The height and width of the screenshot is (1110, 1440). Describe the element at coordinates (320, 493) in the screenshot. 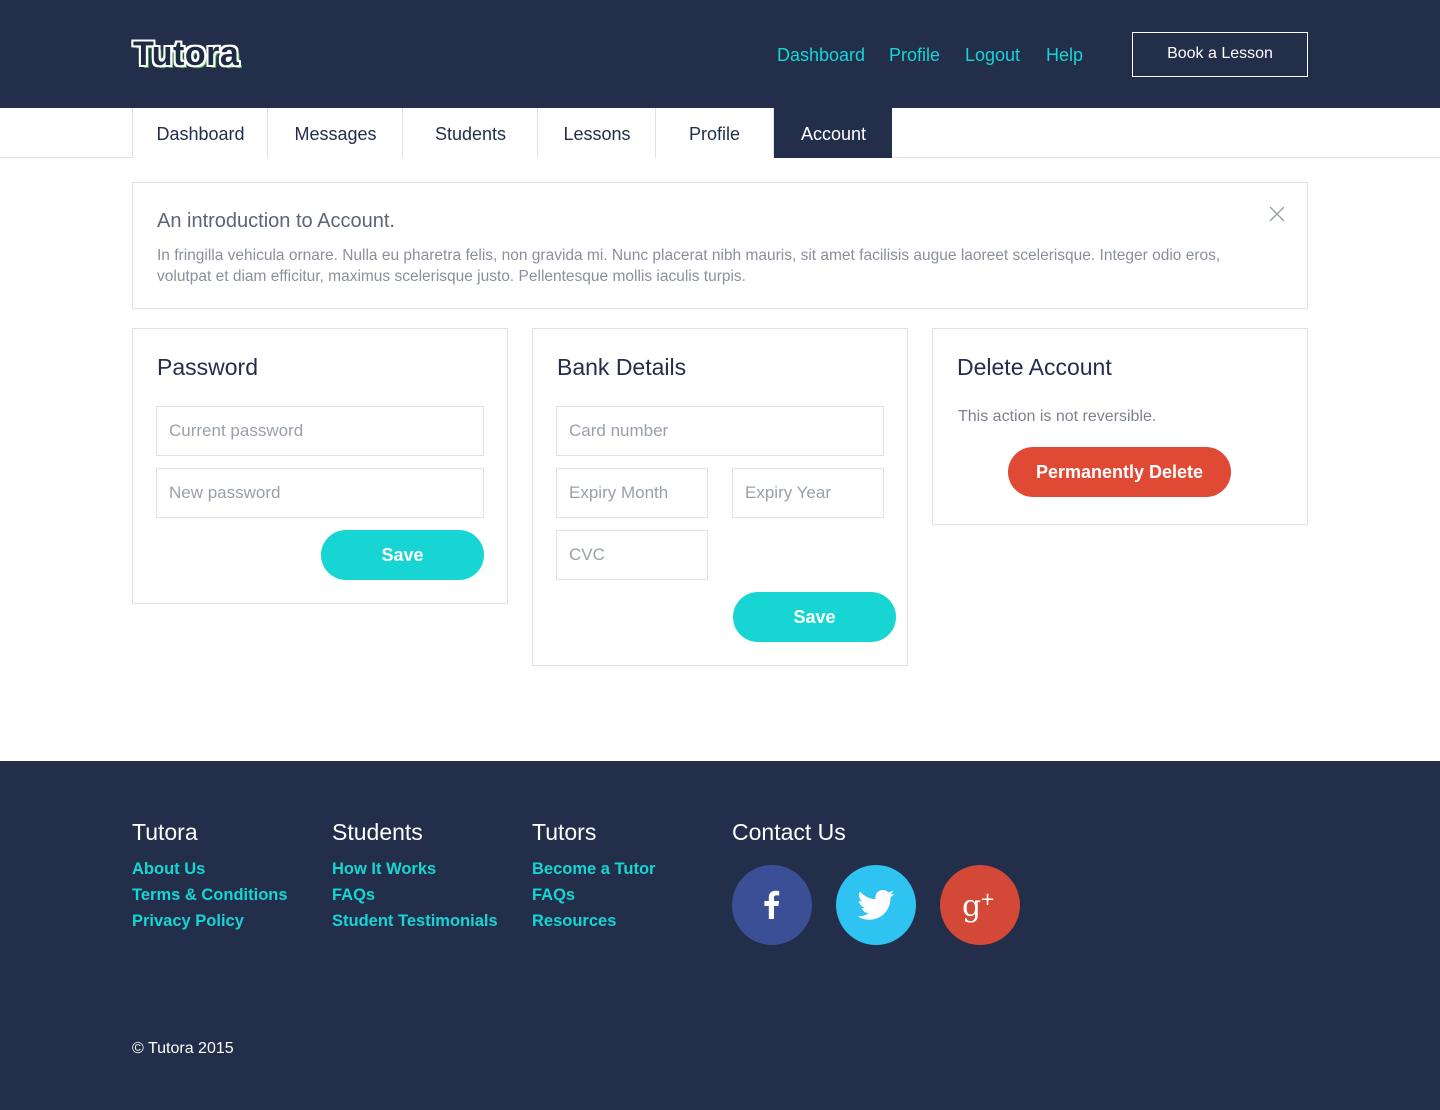

I see `new-password-input` at that location.